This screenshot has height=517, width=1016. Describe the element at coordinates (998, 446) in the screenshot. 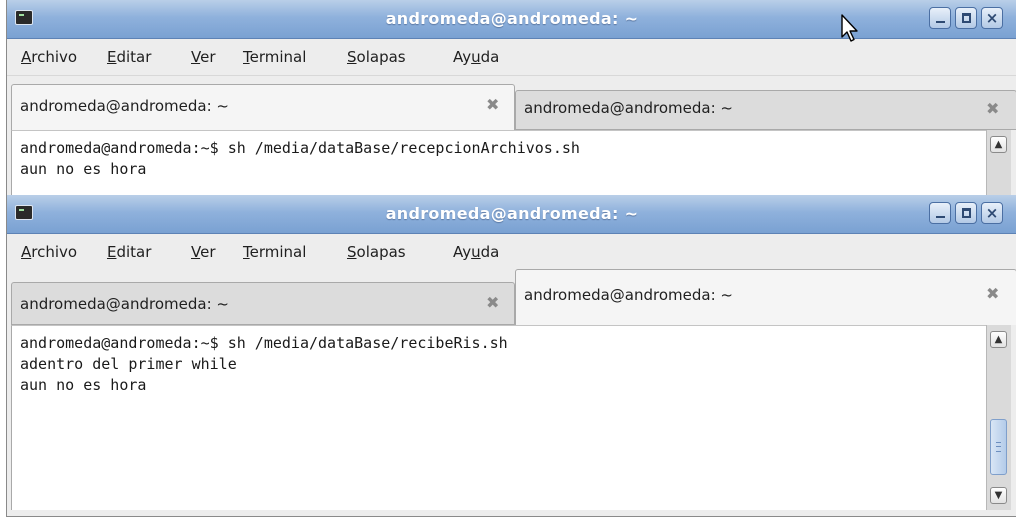

I see `scrollbar-thumb` at that location.